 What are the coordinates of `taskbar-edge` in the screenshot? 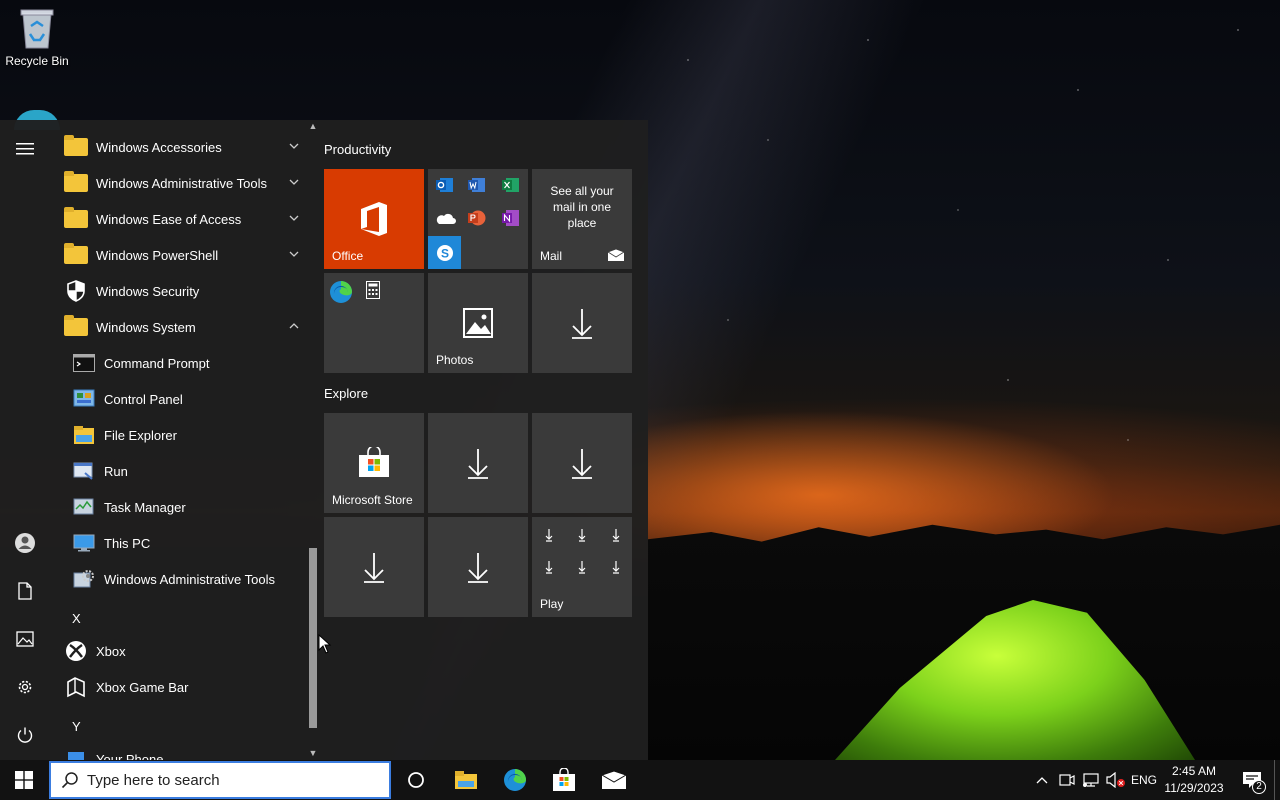 It's located at (515, 780).